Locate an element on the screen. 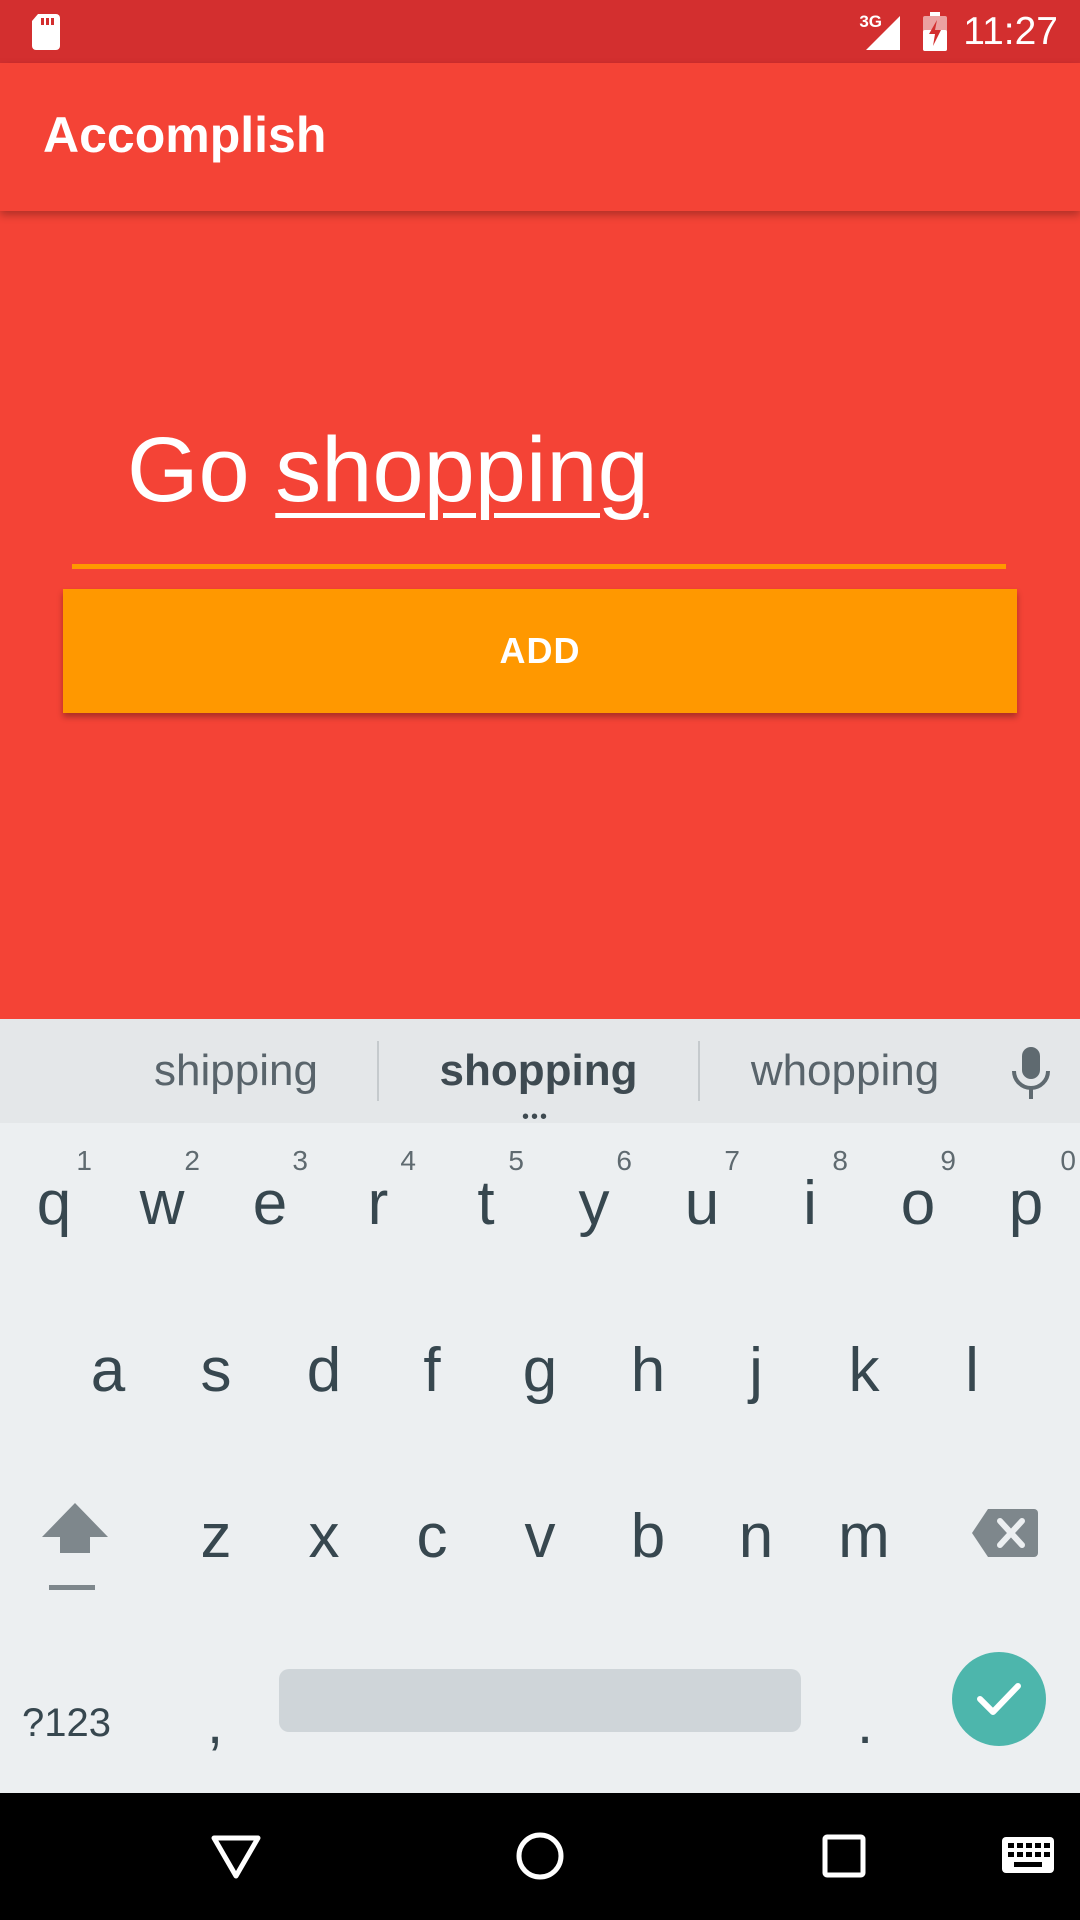 This screenshot has width=1080, height=1920. signal-icon is located at coordinates (883, 33).